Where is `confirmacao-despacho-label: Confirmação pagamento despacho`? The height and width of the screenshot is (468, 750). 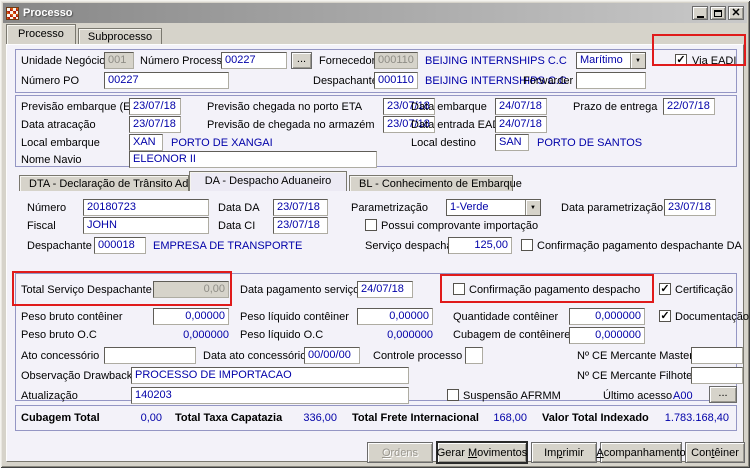
confirmacao-despacho-label: Confirmação pagamento despacho is located at coordinates (555, 290).